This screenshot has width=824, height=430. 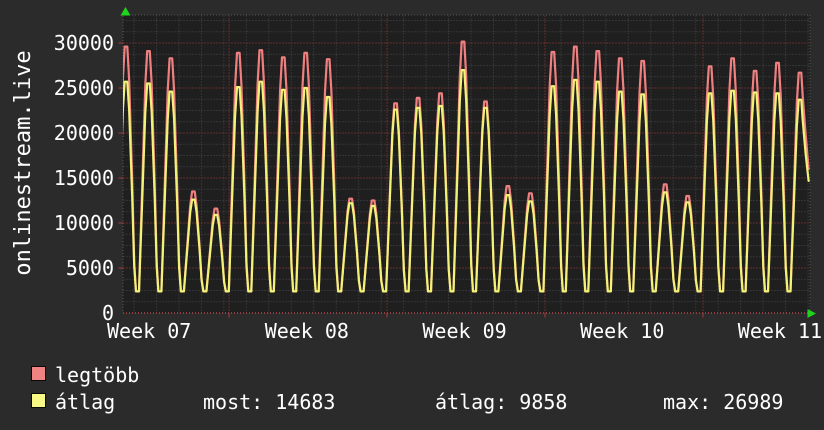 I want to click on legend-label: átlag, so click(x=85, y=402).